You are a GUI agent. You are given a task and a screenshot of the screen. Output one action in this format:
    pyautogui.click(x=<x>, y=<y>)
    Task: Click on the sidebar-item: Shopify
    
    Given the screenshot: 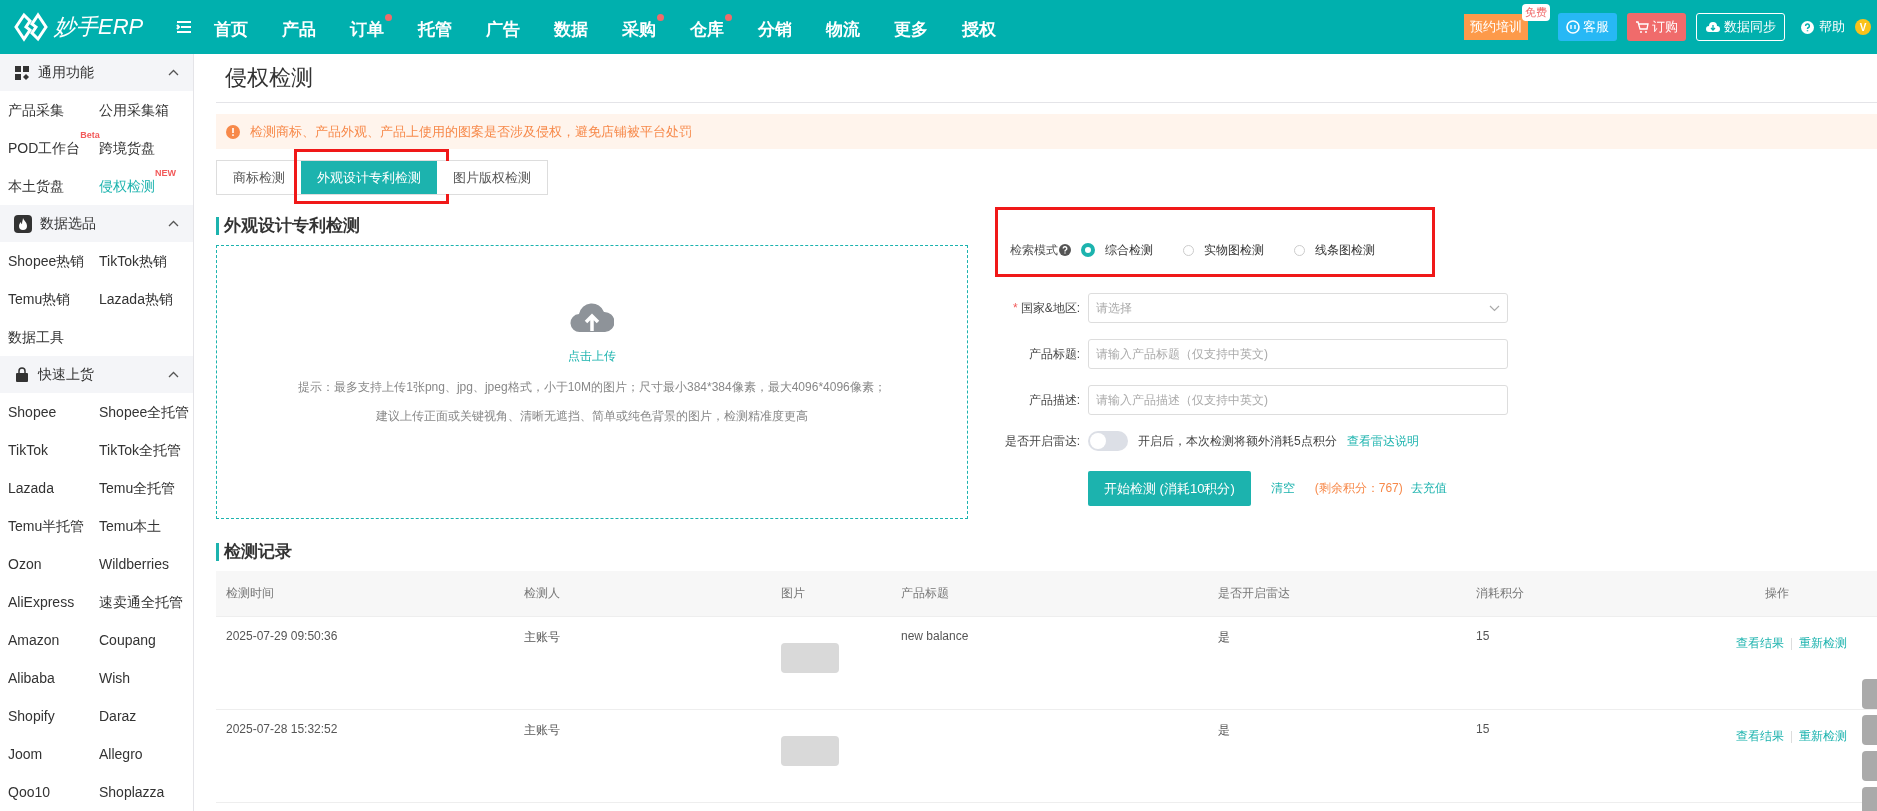 What is the action you would take?
    pyautogui.click(x=53, y=716)
    